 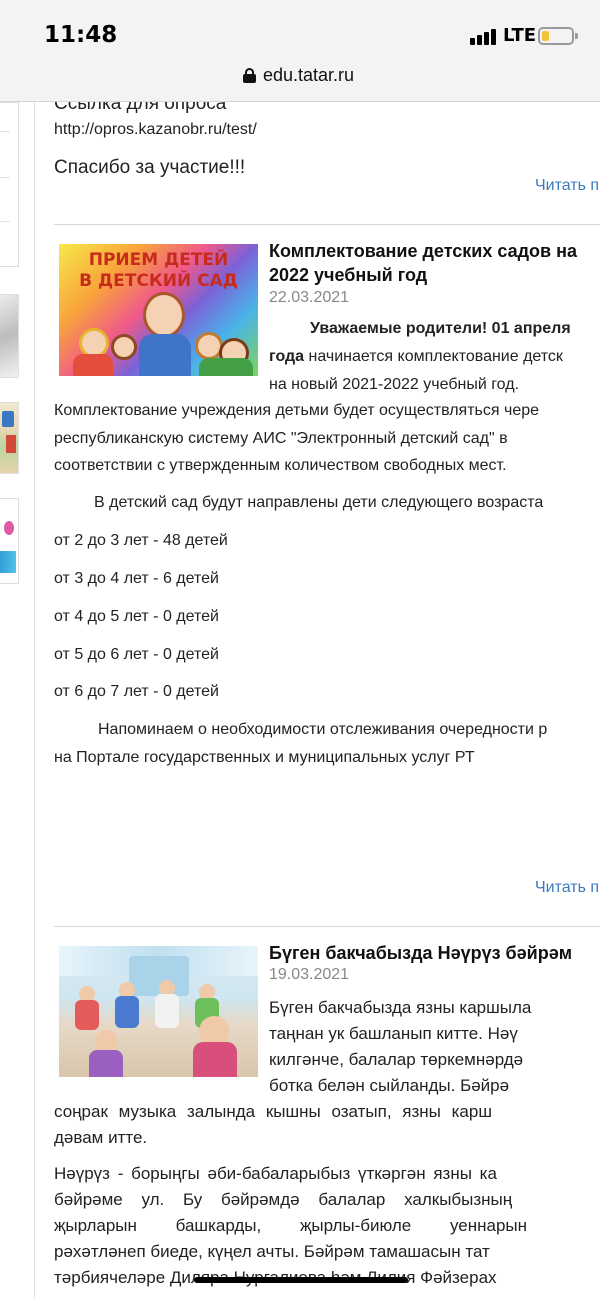 What do you see at coordinates (309, 974) in the screenshot?
I see `post-date: 19.03.2021` at bounding box center [309, 974].